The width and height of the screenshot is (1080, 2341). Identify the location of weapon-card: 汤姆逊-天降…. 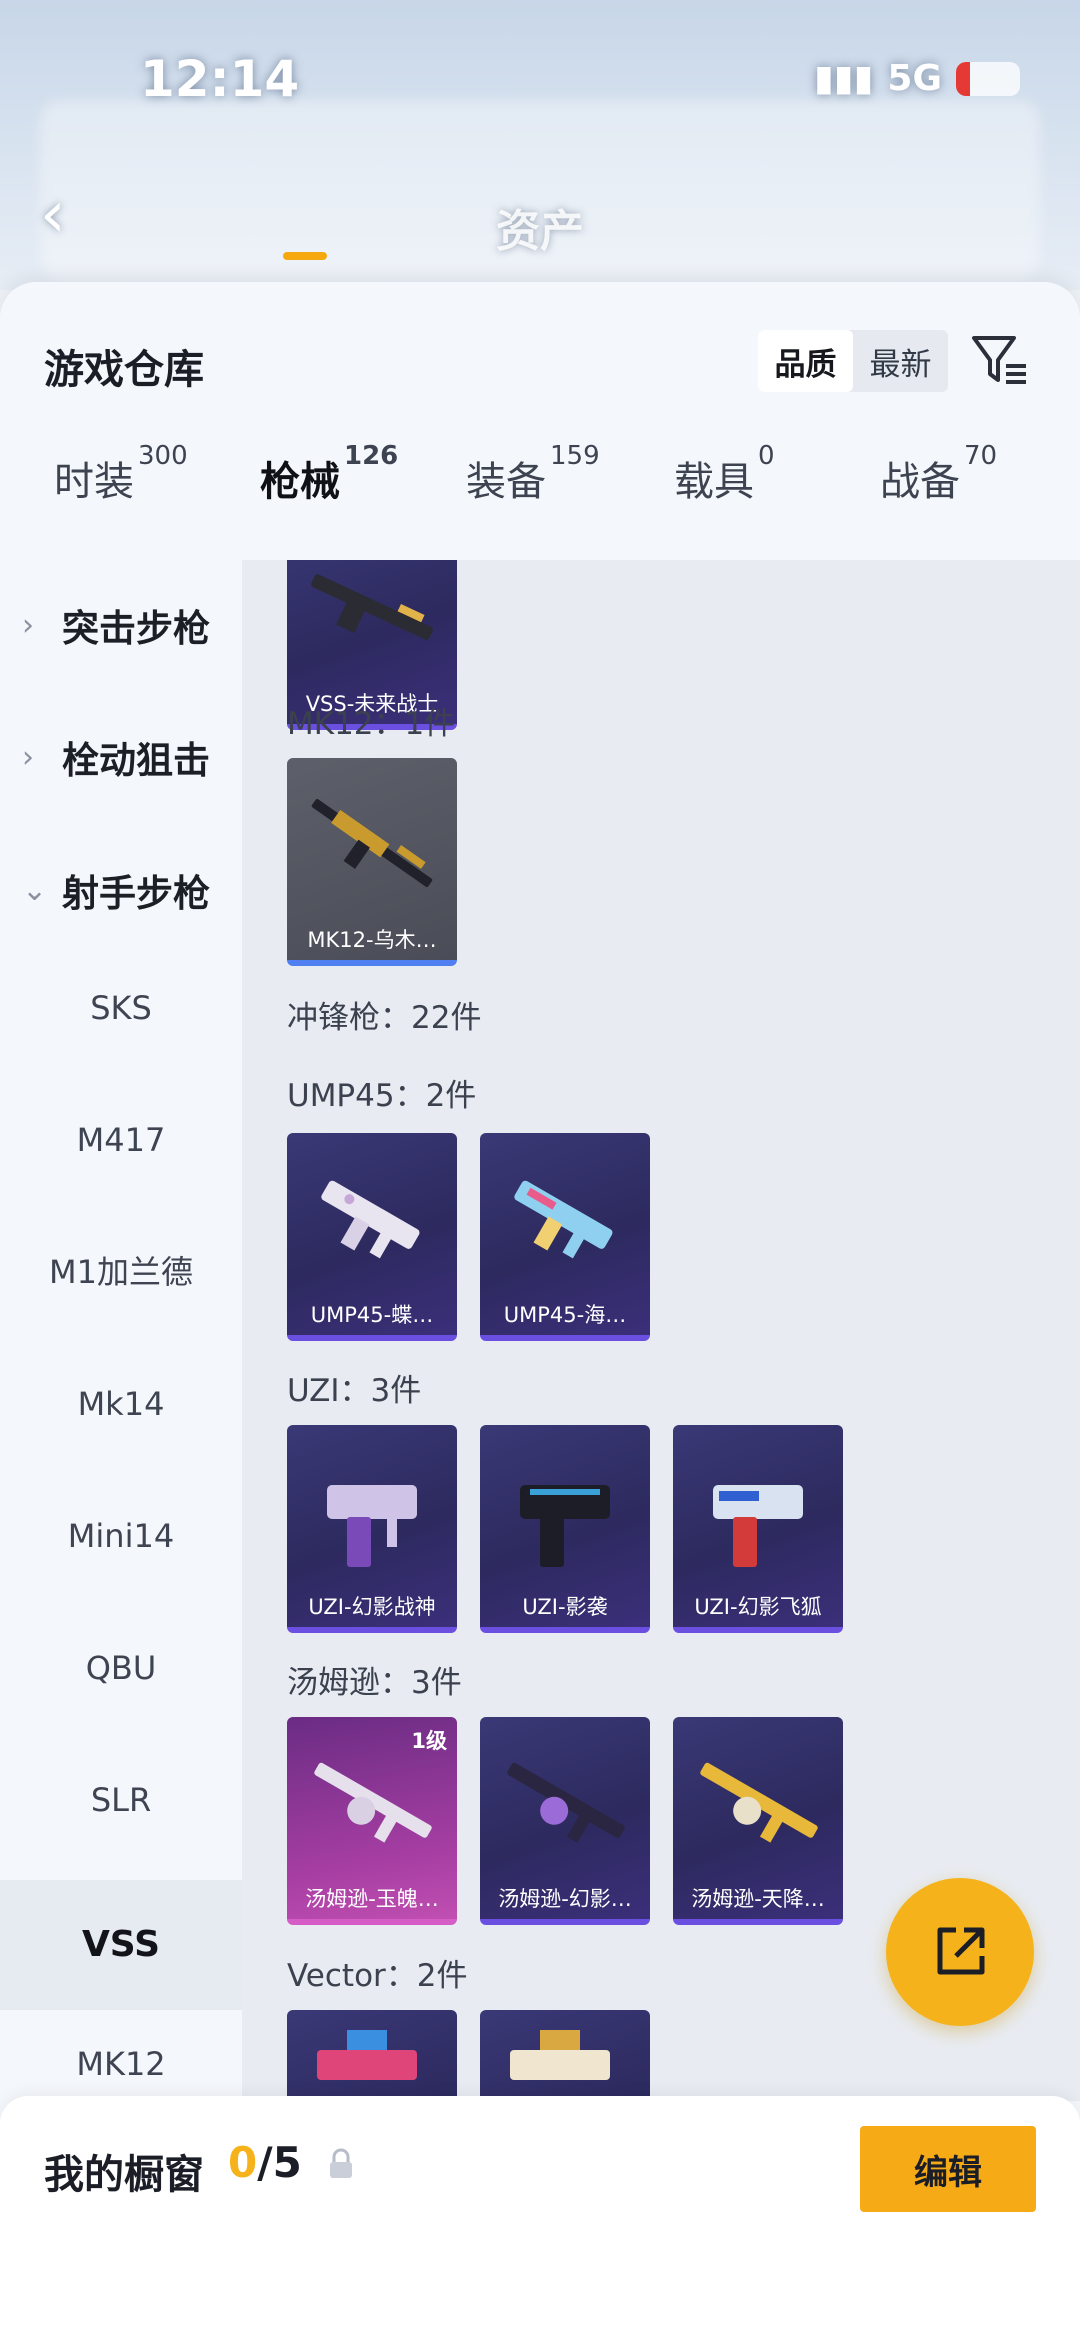
(758, 1821).